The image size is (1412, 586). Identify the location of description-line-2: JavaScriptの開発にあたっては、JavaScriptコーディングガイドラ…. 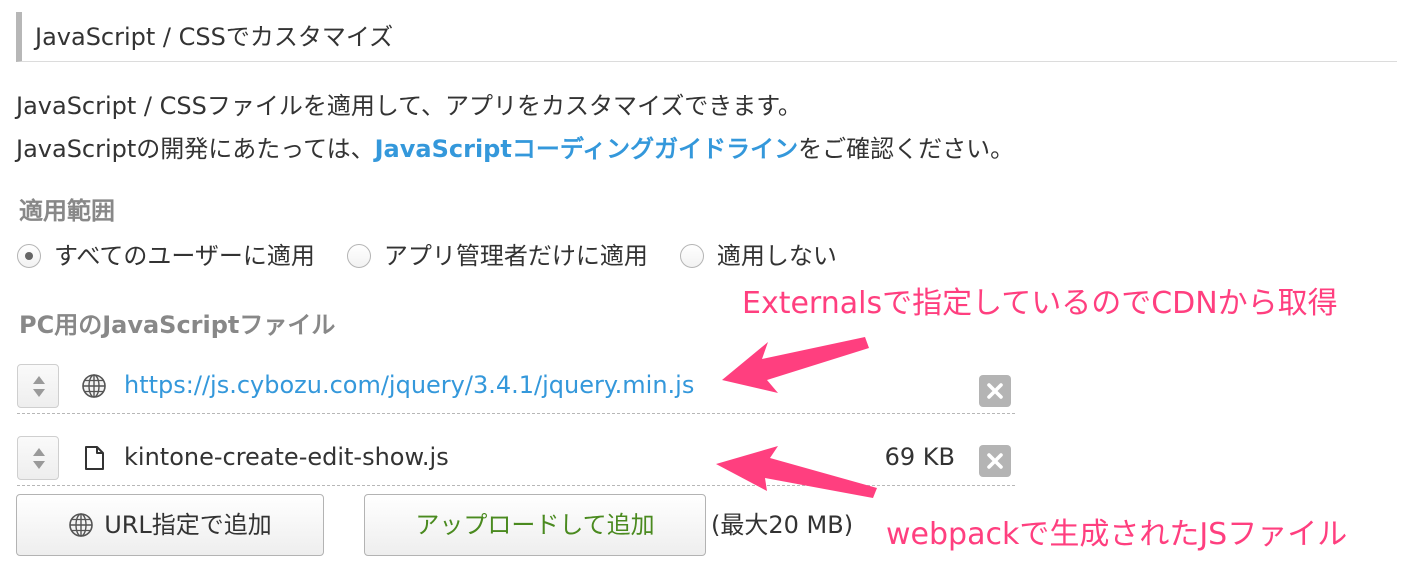
(515, 149).